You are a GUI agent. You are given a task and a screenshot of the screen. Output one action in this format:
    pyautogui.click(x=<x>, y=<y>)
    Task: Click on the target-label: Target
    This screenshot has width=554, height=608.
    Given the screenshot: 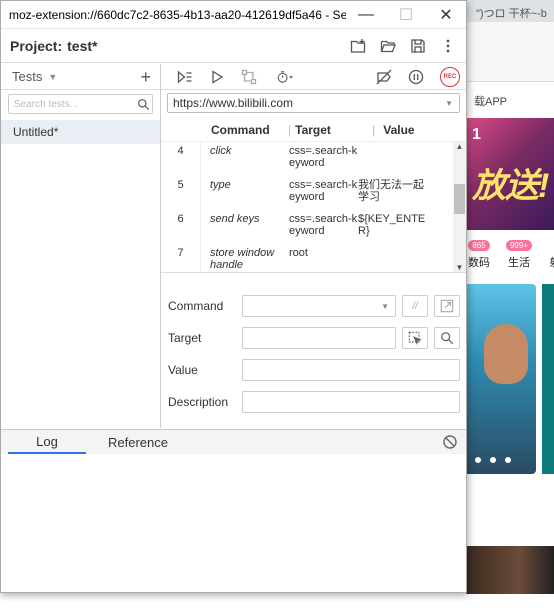 What is the action you would take?
    pyautogui.click(x=185, y=338)
    